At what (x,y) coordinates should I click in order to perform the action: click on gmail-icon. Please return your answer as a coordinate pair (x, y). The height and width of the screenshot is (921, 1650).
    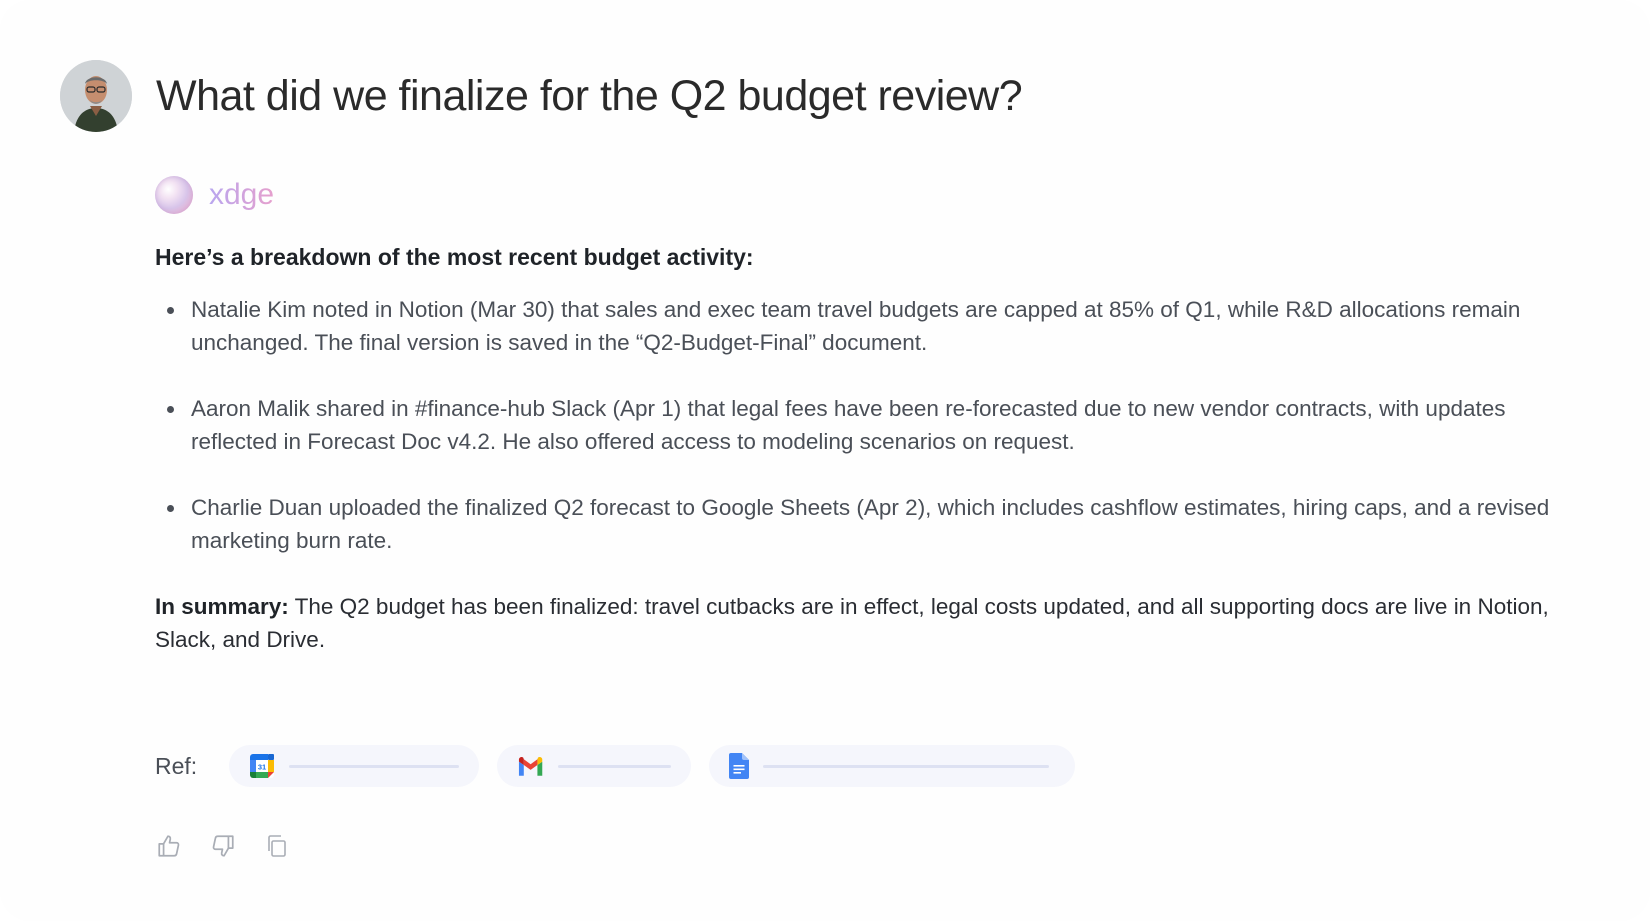
    Looking at the image, I should click on (530, 766).